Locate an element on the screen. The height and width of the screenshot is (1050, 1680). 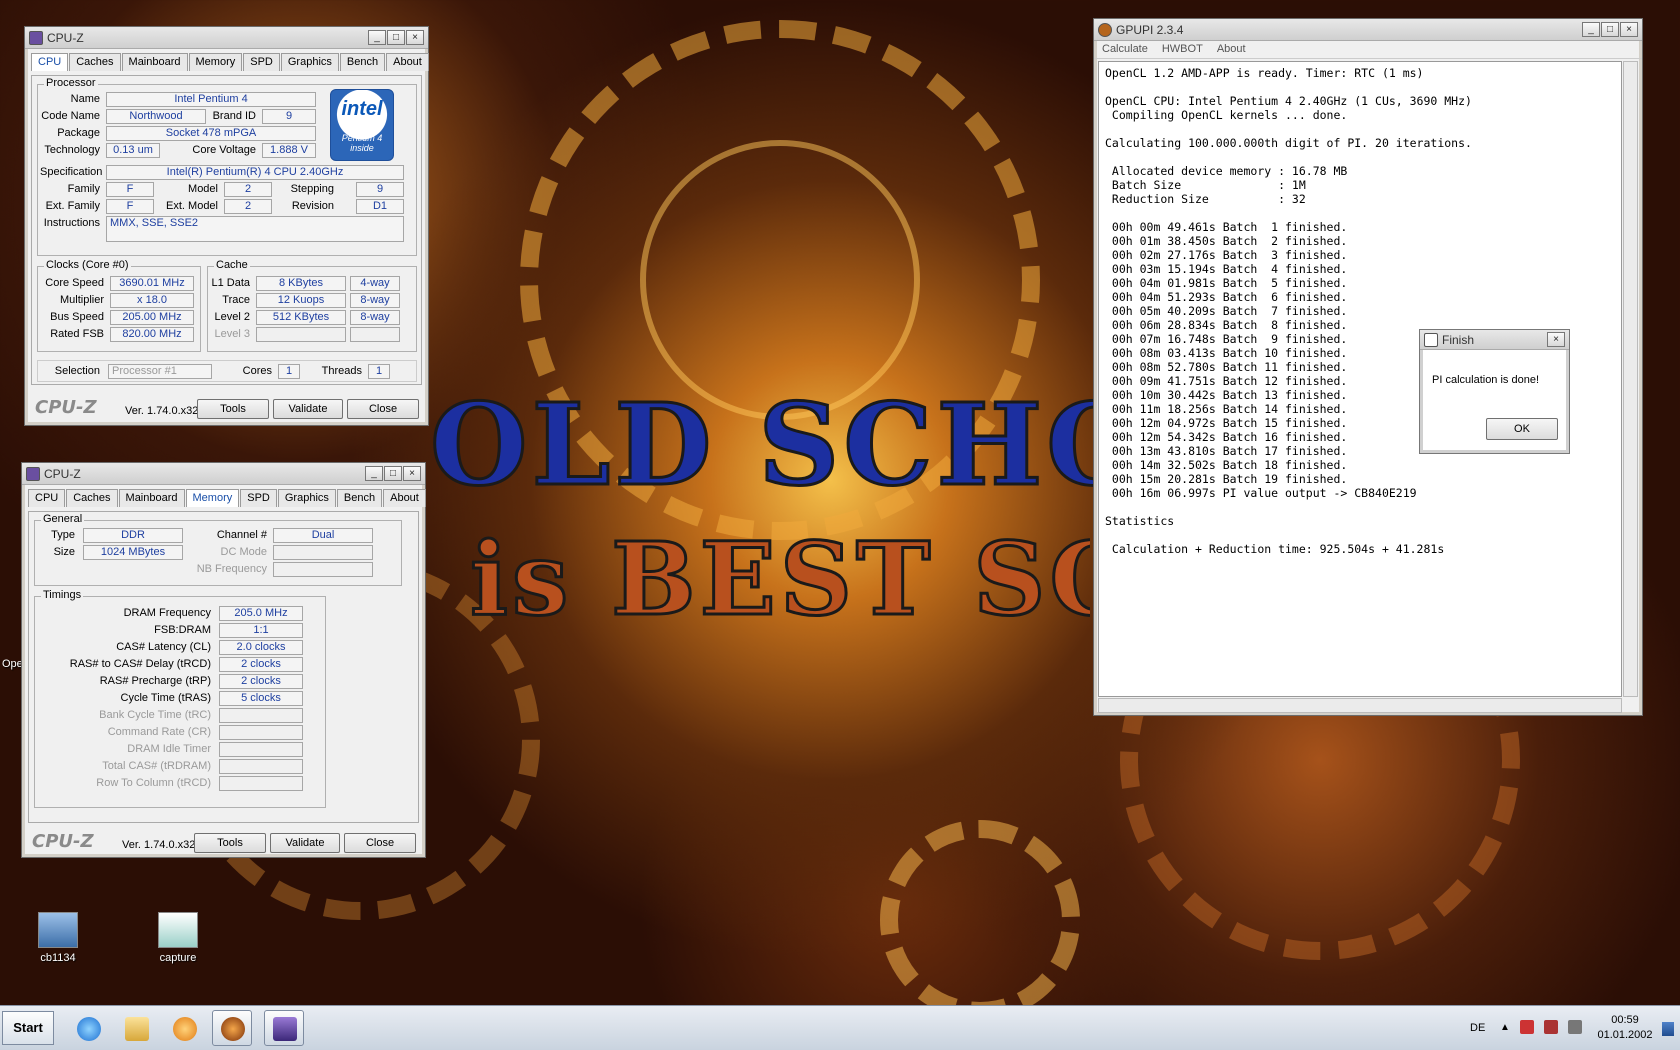
cpuz-app-icon is located at coordinates (36, 37).